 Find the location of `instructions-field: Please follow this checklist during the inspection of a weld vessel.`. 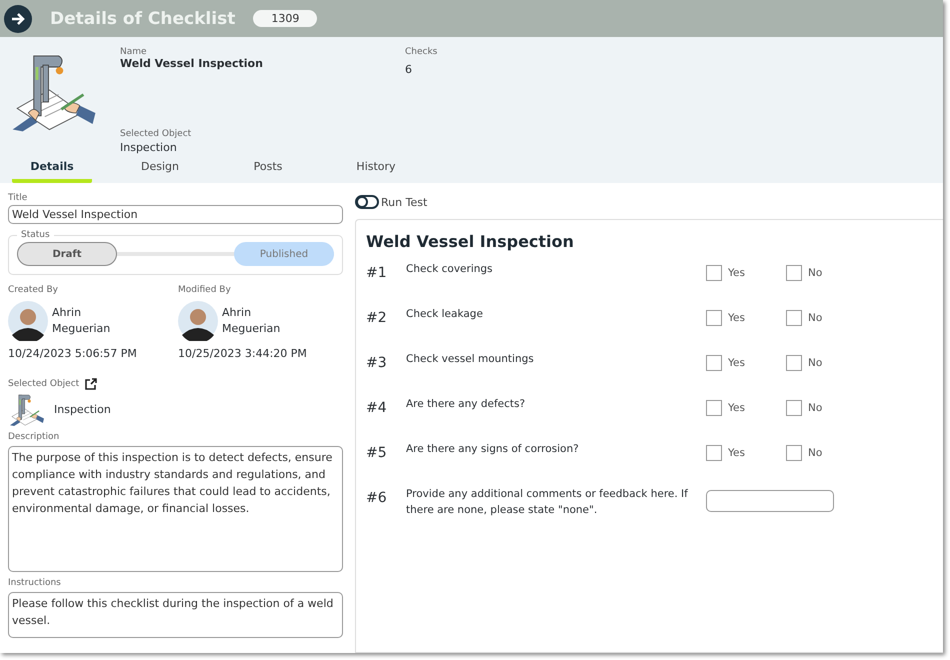

instructions-field: Please follow this checklist during the inspection of a weld vessel. is located at coordinates (175, 615).